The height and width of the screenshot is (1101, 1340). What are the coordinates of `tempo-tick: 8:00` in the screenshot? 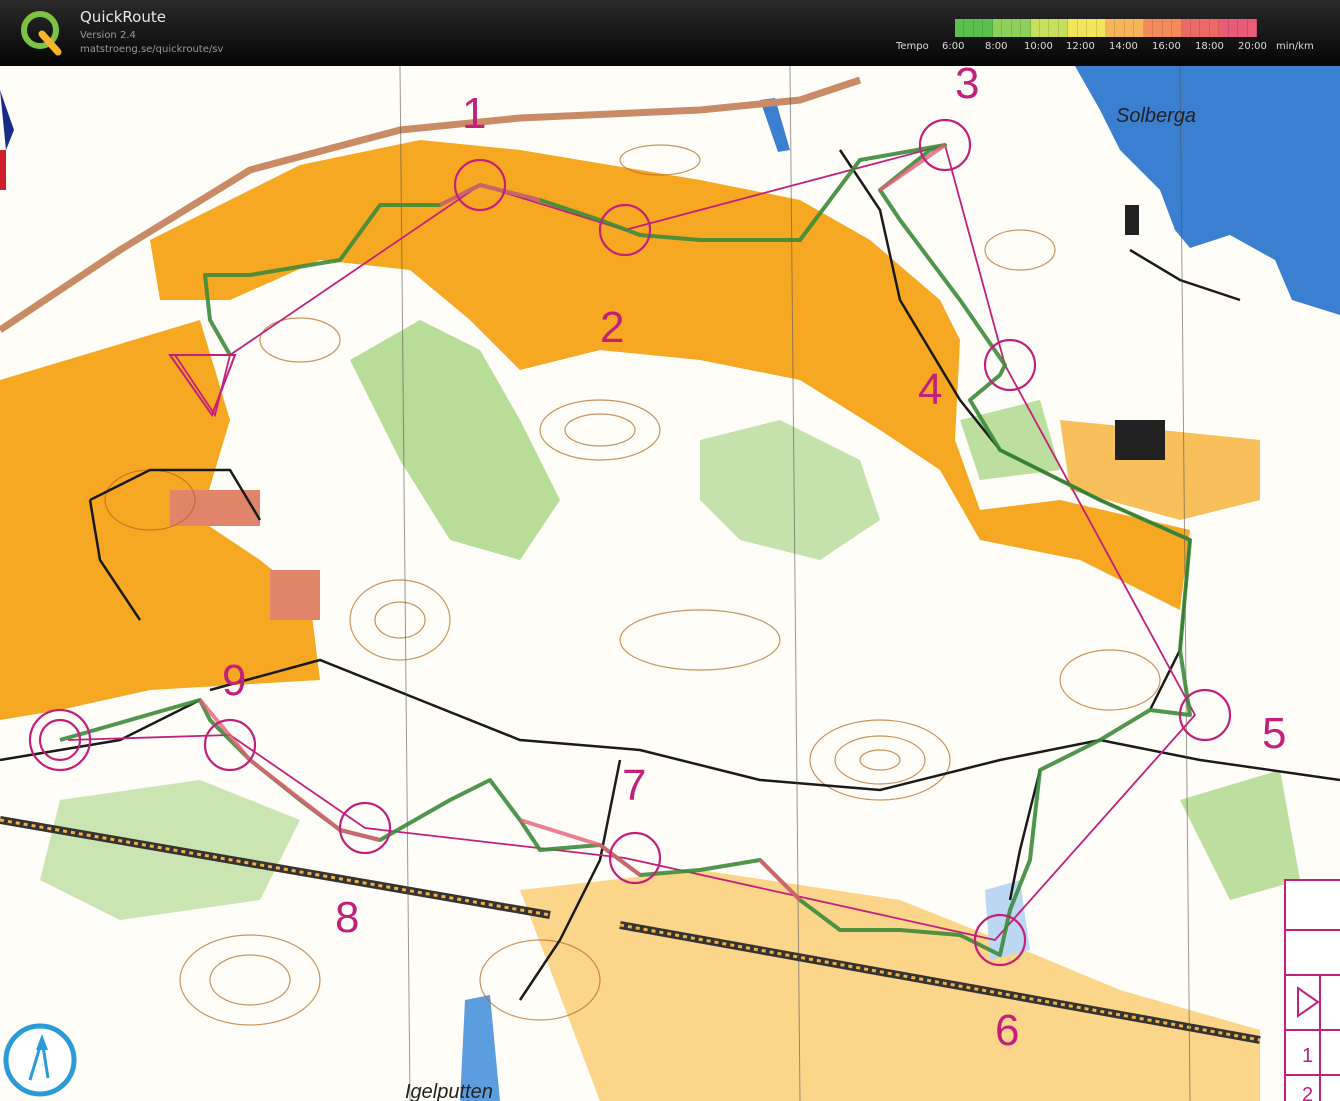 It's located at (996, 46).